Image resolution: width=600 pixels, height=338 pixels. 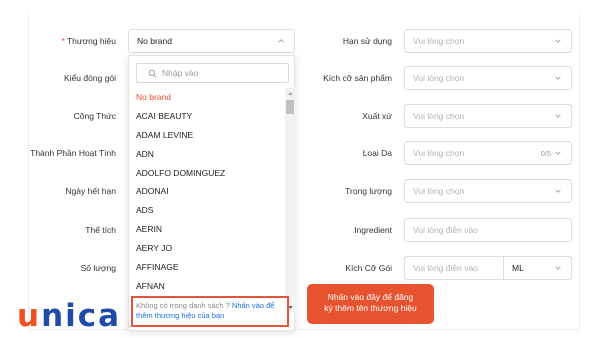 I want to click on logo-letter-u: u, so click(x=29, y=316).